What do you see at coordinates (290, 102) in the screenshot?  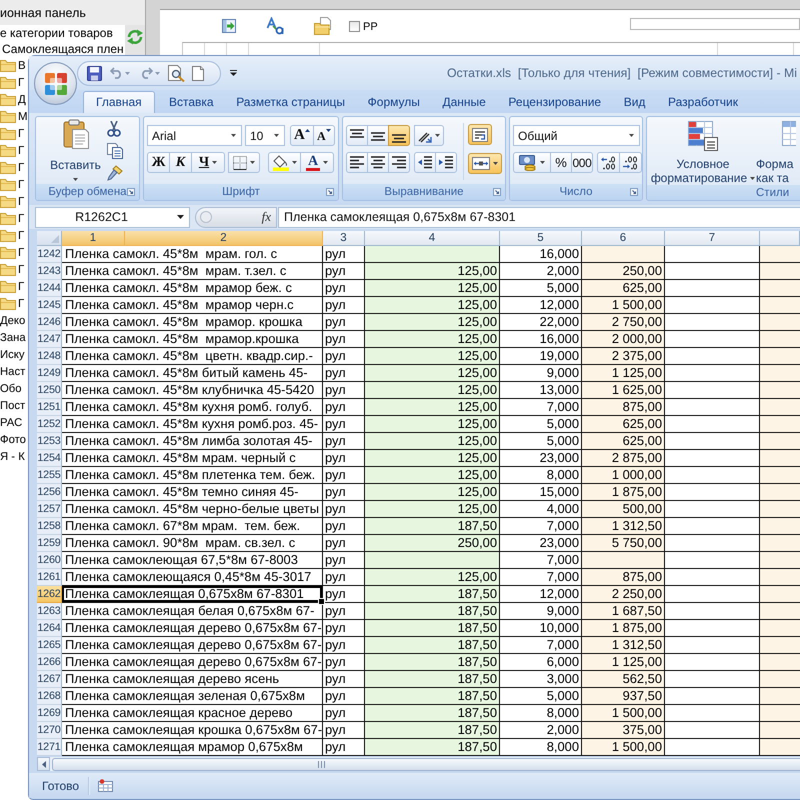 I see `ribbon-tab: Разметка страницы` at bounding box center [290, 102].